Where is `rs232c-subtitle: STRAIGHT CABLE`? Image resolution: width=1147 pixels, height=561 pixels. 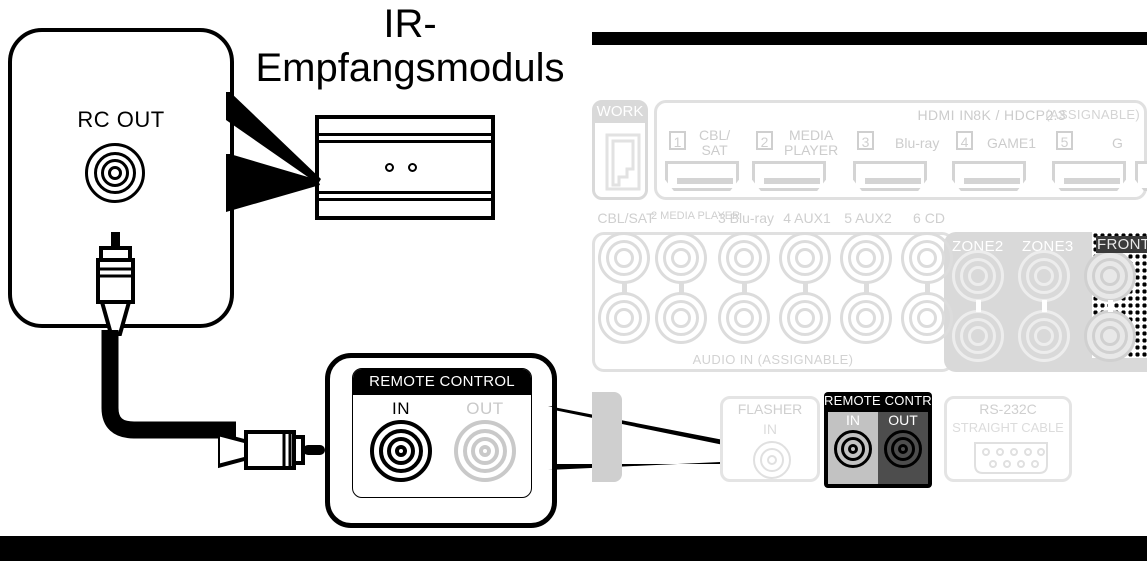
rs232c-subtitle: STRAIGHT CABLE is located at coordinates (1008, 427).